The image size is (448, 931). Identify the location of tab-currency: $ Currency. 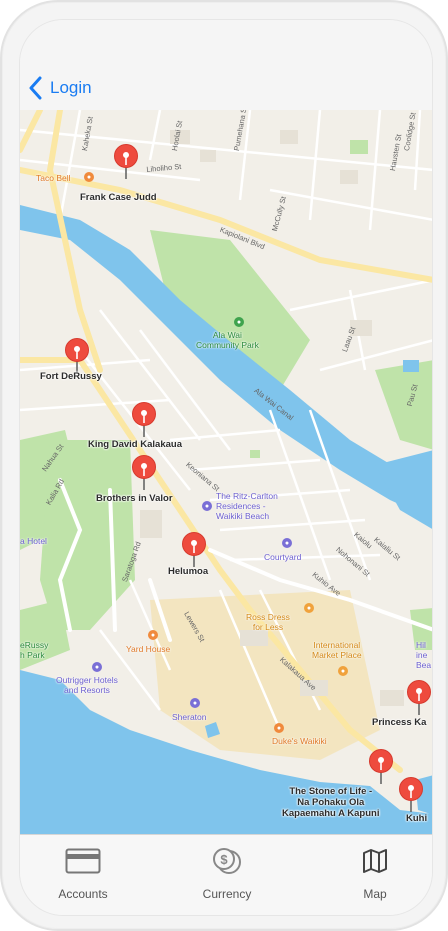
(227, 875).